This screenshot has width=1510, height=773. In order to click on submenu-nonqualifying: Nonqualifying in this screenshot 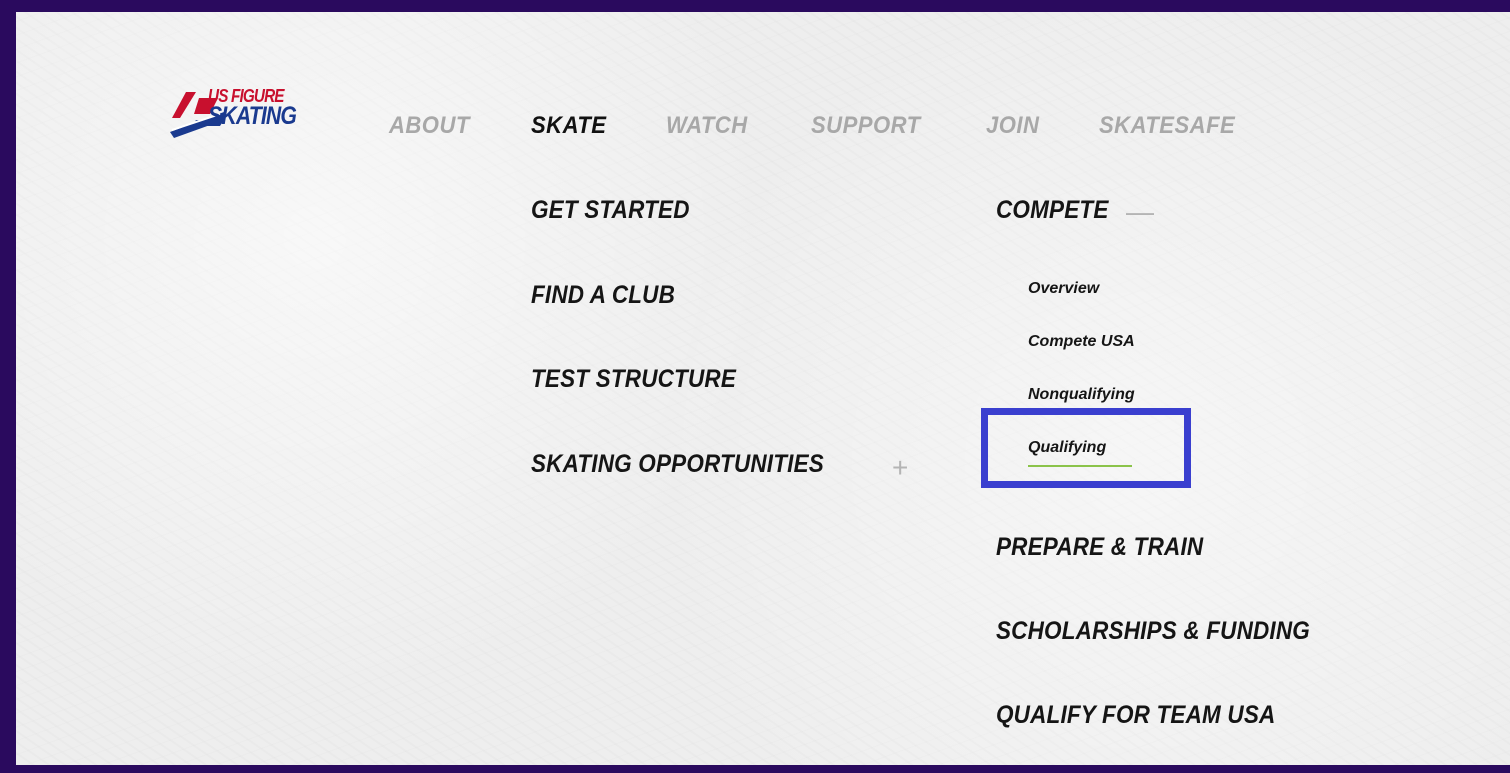, I will do `click(1081, 395)`.